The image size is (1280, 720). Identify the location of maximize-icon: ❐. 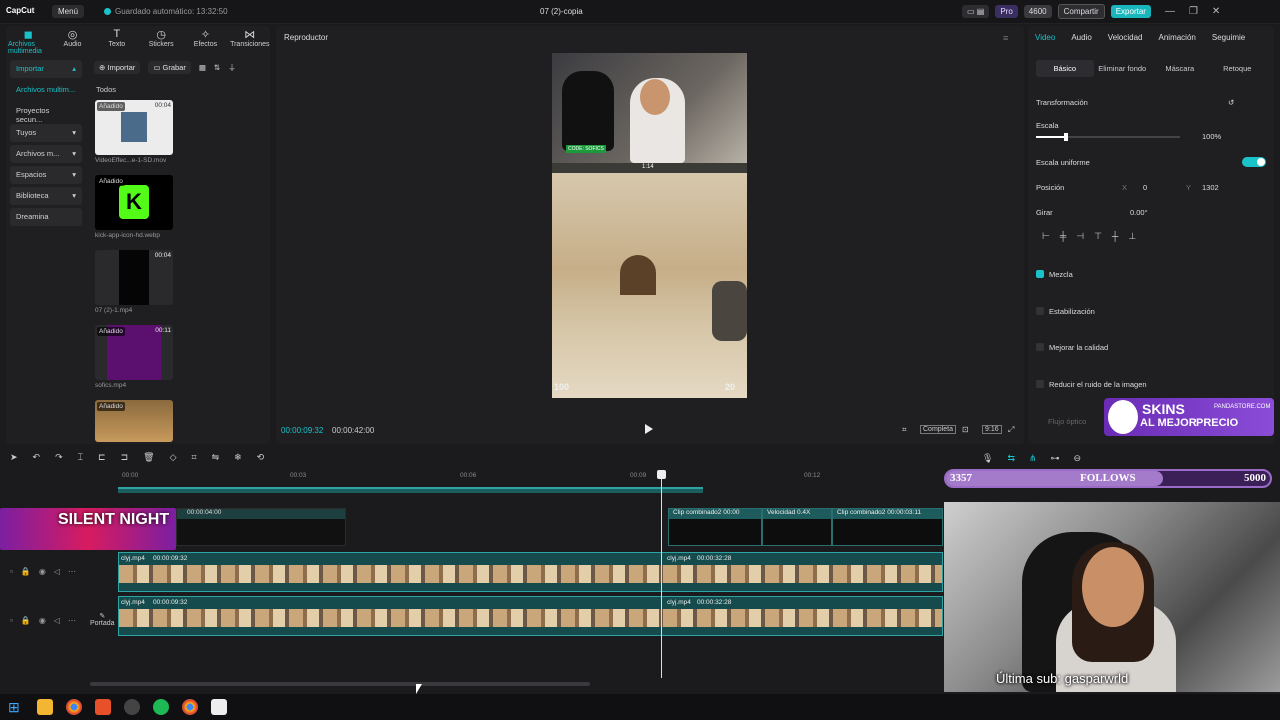
(1193, 11).